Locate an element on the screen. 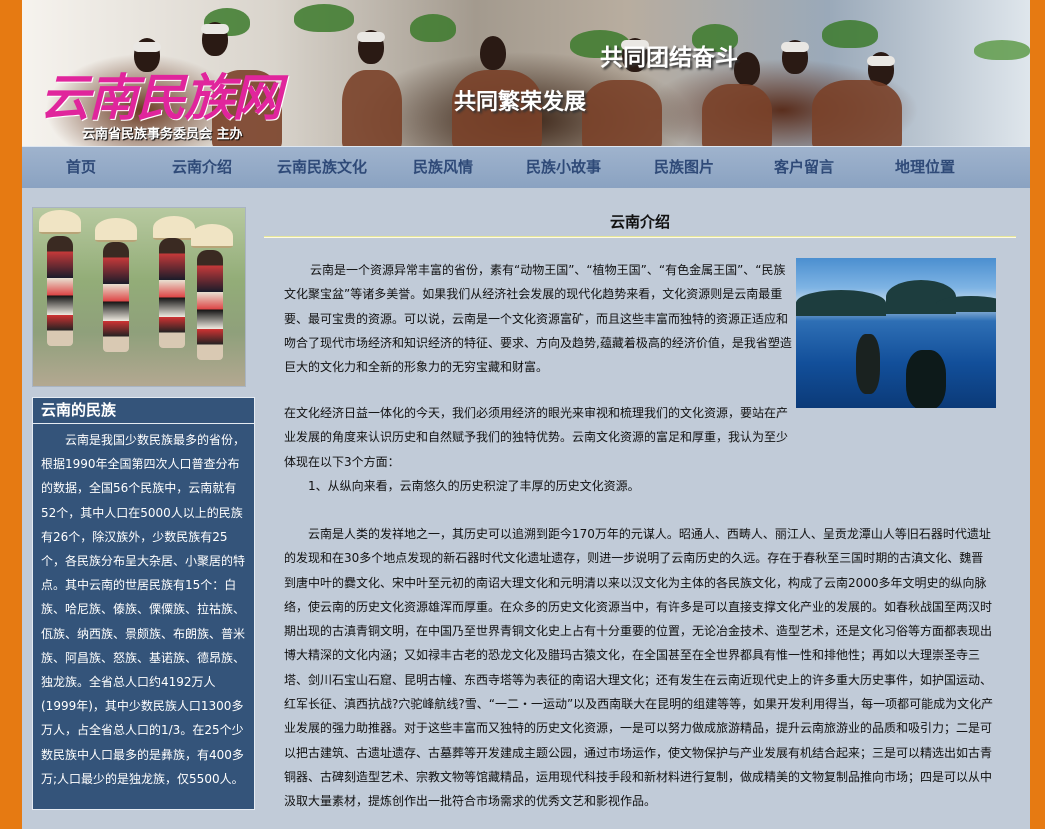 The height and width of the screenshot is (829, 1045). ethnic-groups-title: 云南的民族 is located at coordinates (143, 411).